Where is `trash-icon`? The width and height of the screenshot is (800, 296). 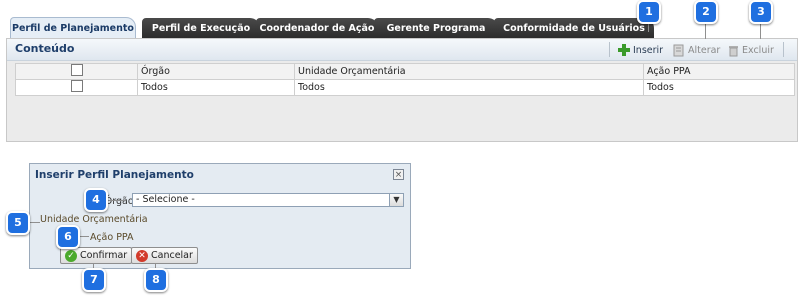 trash-icon is located at coordinates (733, 50).